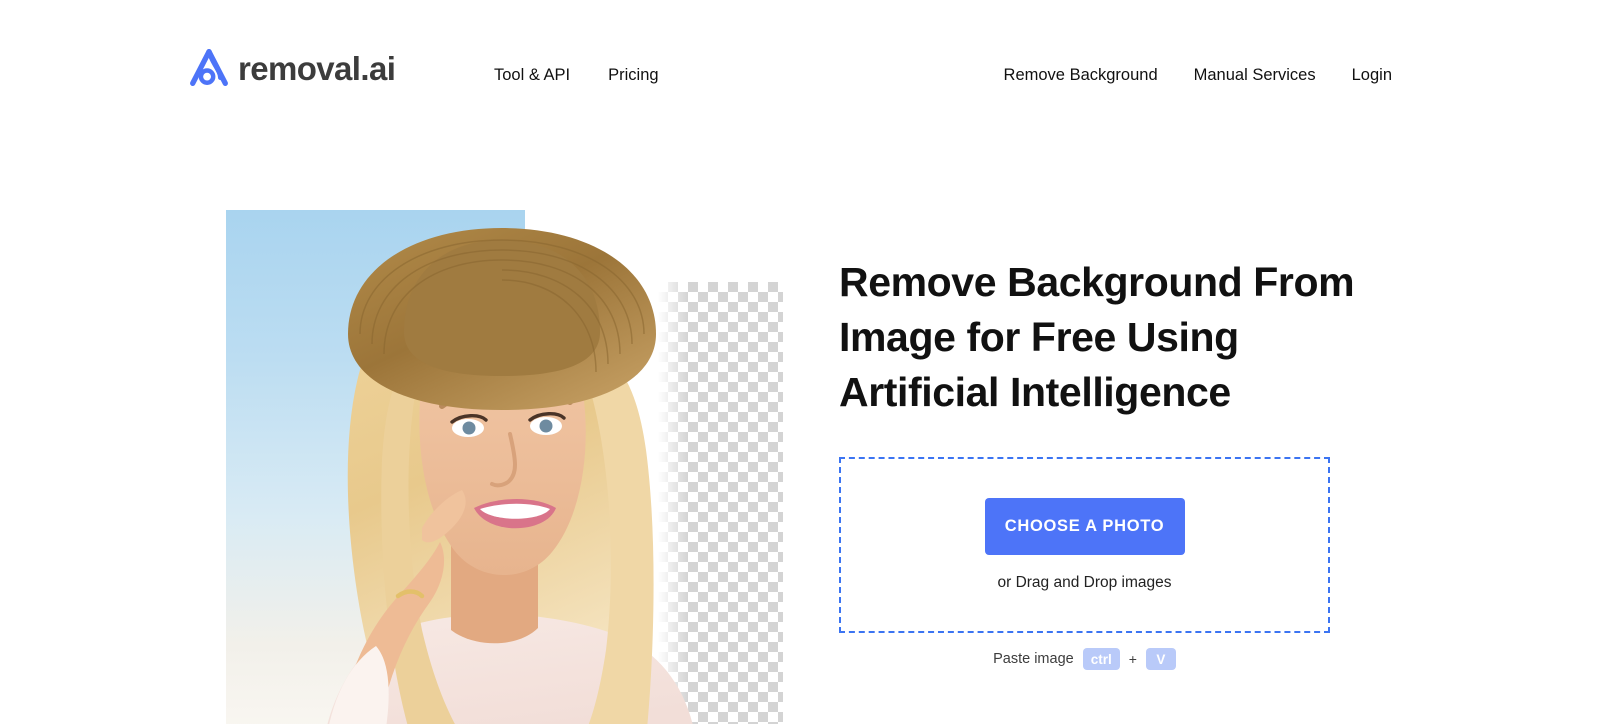 The height and width of the screenshot is (724, 1600). Describe the element at coordinates (1084, 582) in the screenshot. I see `drag-and-drop-hint: or Drag and Drop images` at that location.